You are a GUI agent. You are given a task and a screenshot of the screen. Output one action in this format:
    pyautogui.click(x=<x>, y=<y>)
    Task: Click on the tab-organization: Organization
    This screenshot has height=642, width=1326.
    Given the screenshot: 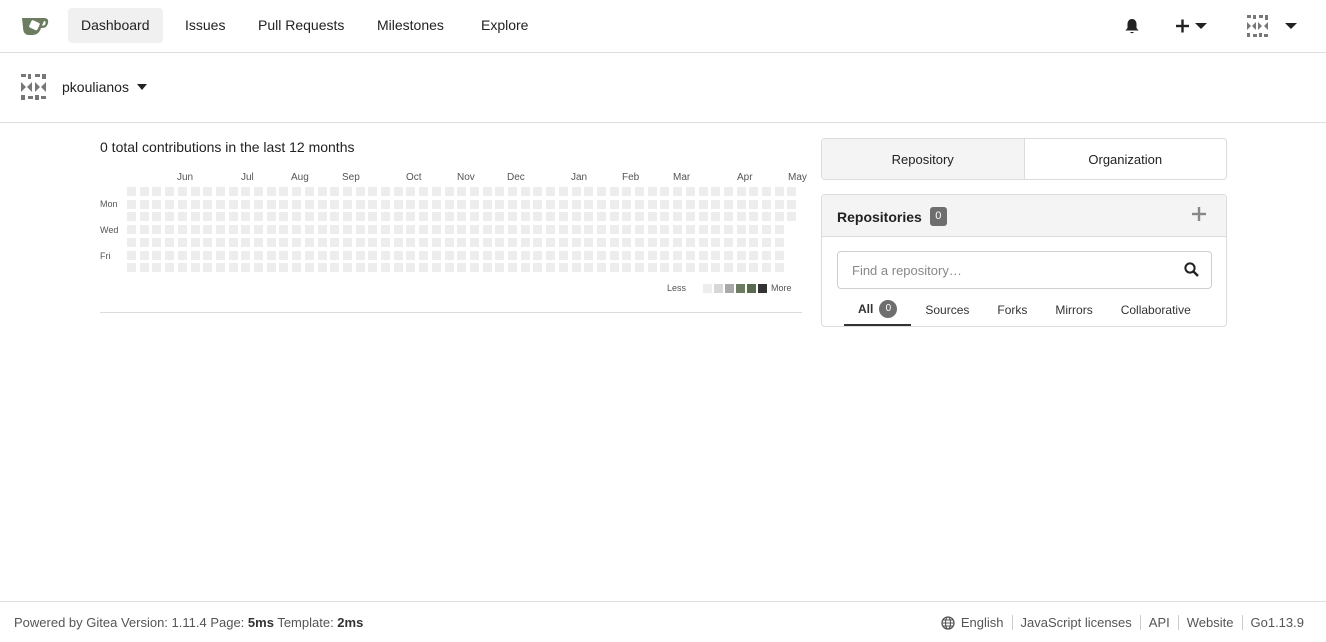 What is the action you would take?
    pyautogui.click(x=1125, y=159)
    